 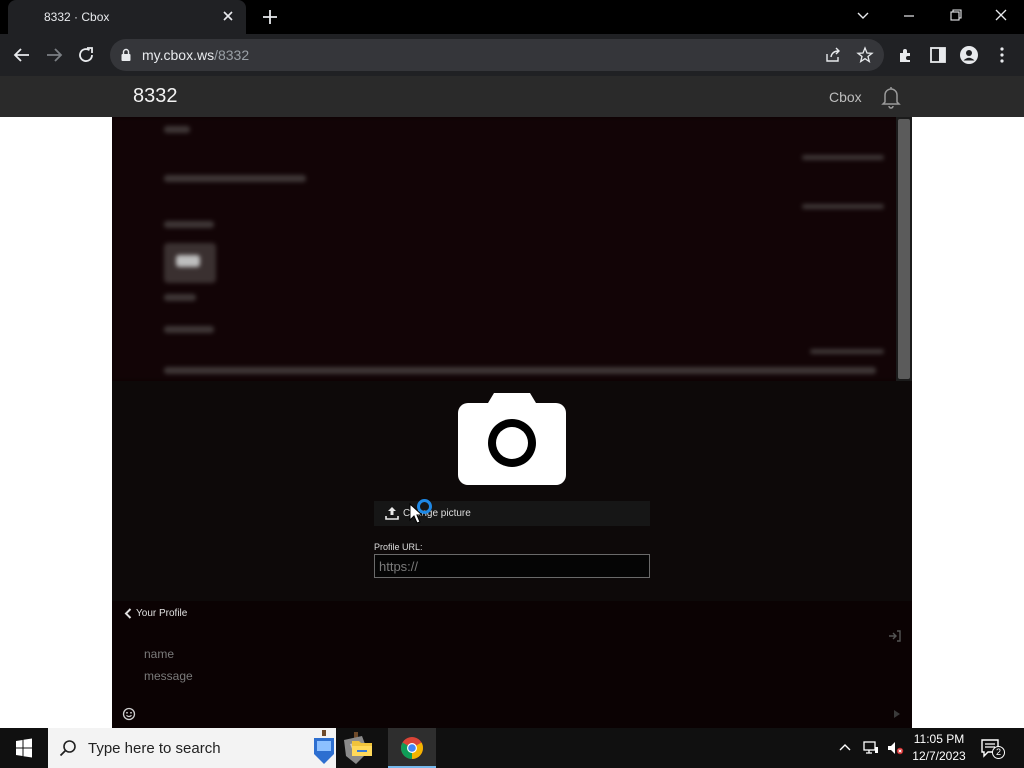 What do you see at coordinates (909, 16) in the screenshot?
I see `minimize-icon` at bounding box center [909, 16].